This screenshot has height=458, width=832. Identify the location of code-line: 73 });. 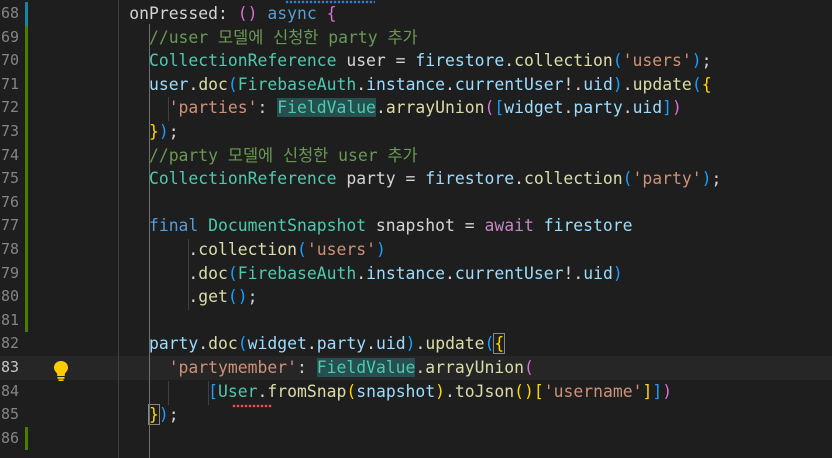
(416, 132).